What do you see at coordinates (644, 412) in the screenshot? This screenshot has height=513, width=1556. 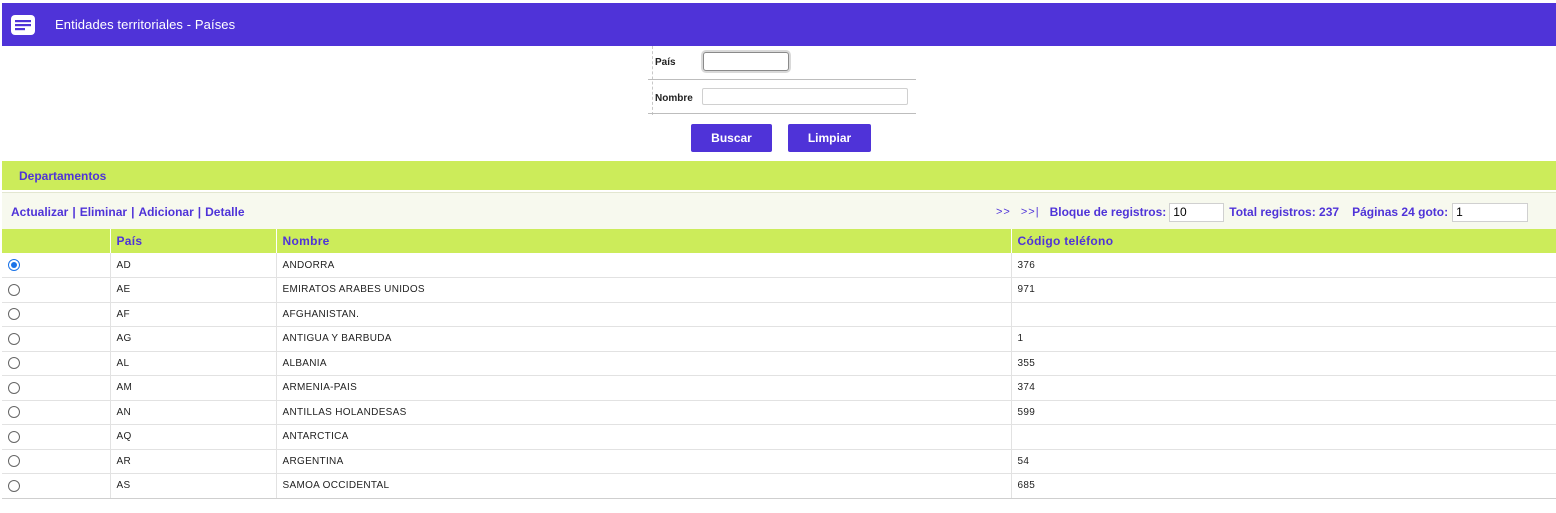 I see `nombre-cell: ANTILLAS HOLANDESAS` at bounding box center [644, 412].